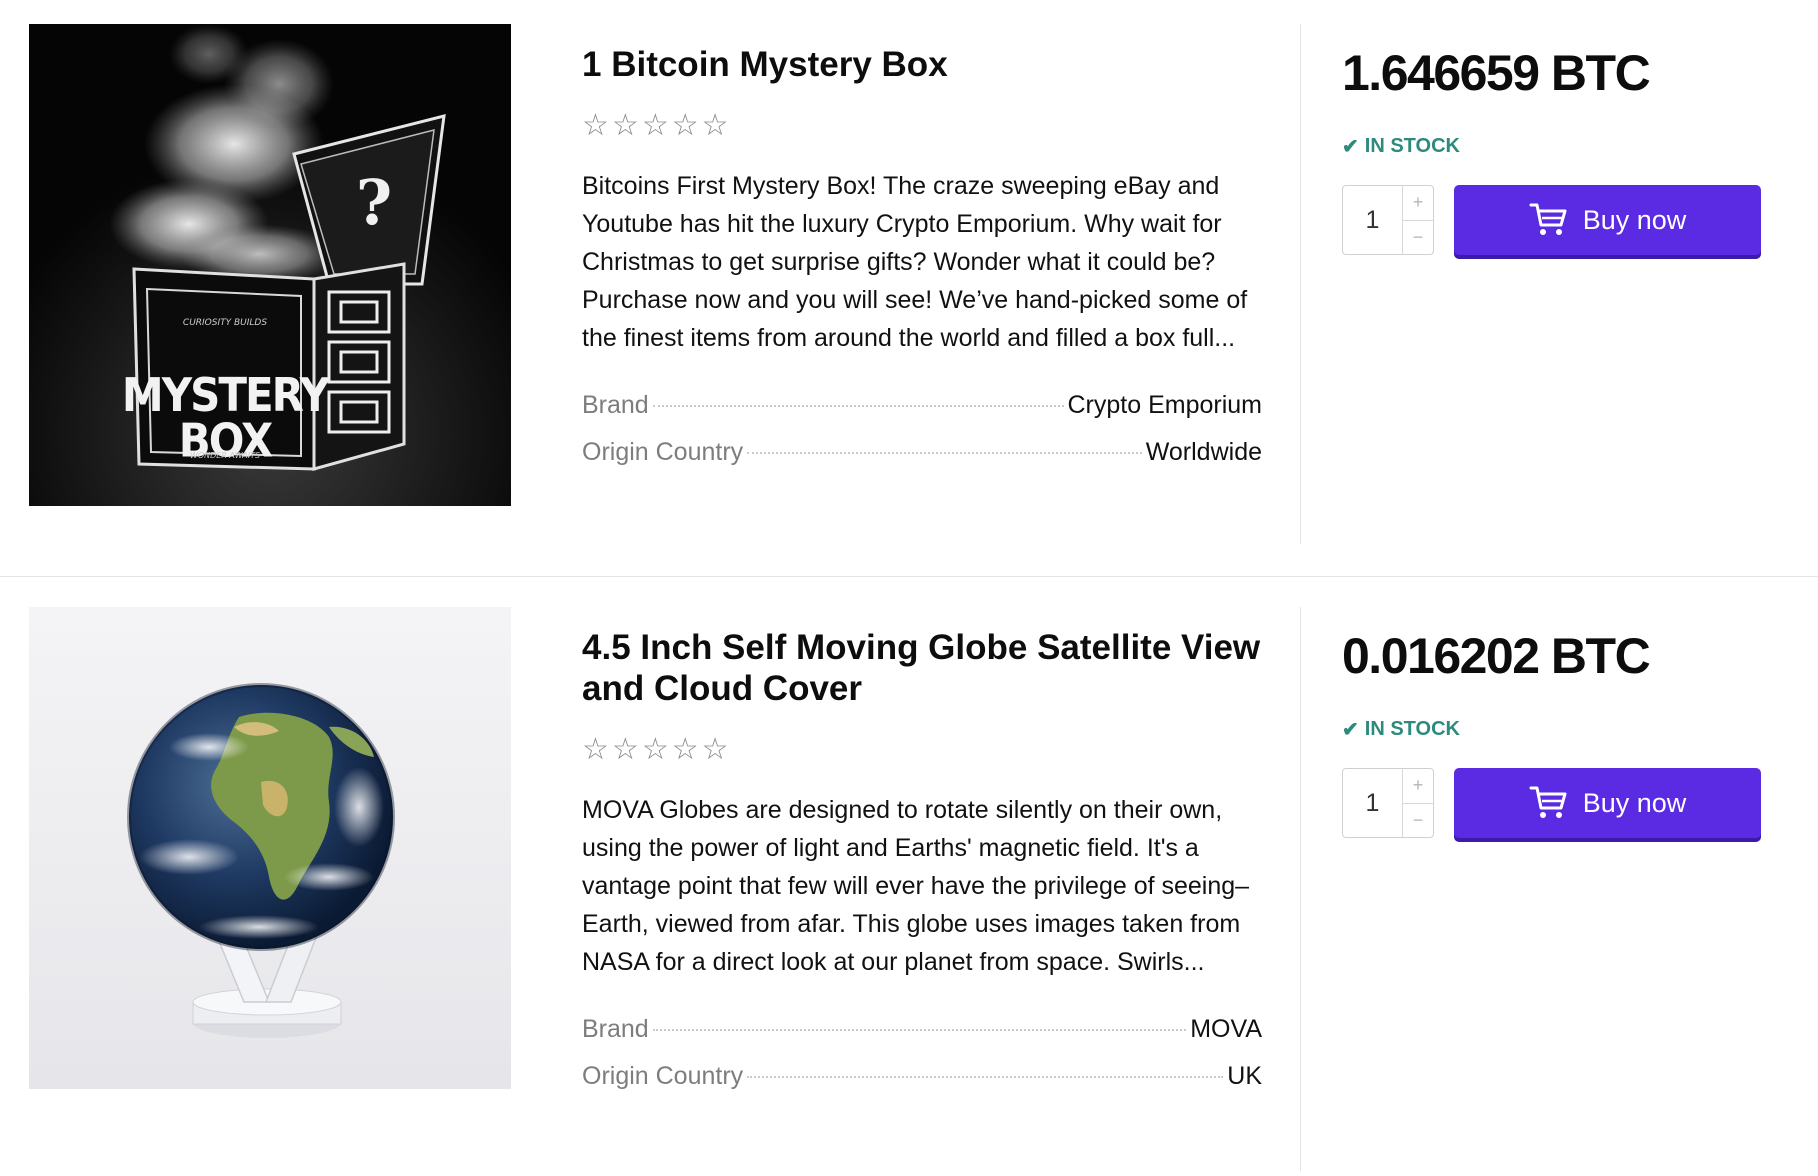 The width and height of the screenshot is (1818, 1176). Describe the element at coordinates (1244, 1076) in the screenshot. I see `spec-value: UK` at that location.